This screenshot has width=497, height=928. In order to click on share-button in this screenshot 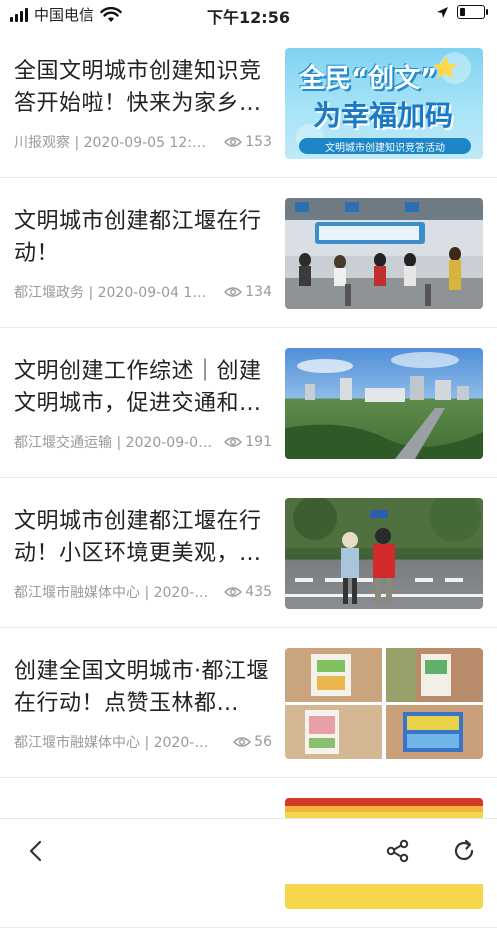, I will do `click(398, 851)`.